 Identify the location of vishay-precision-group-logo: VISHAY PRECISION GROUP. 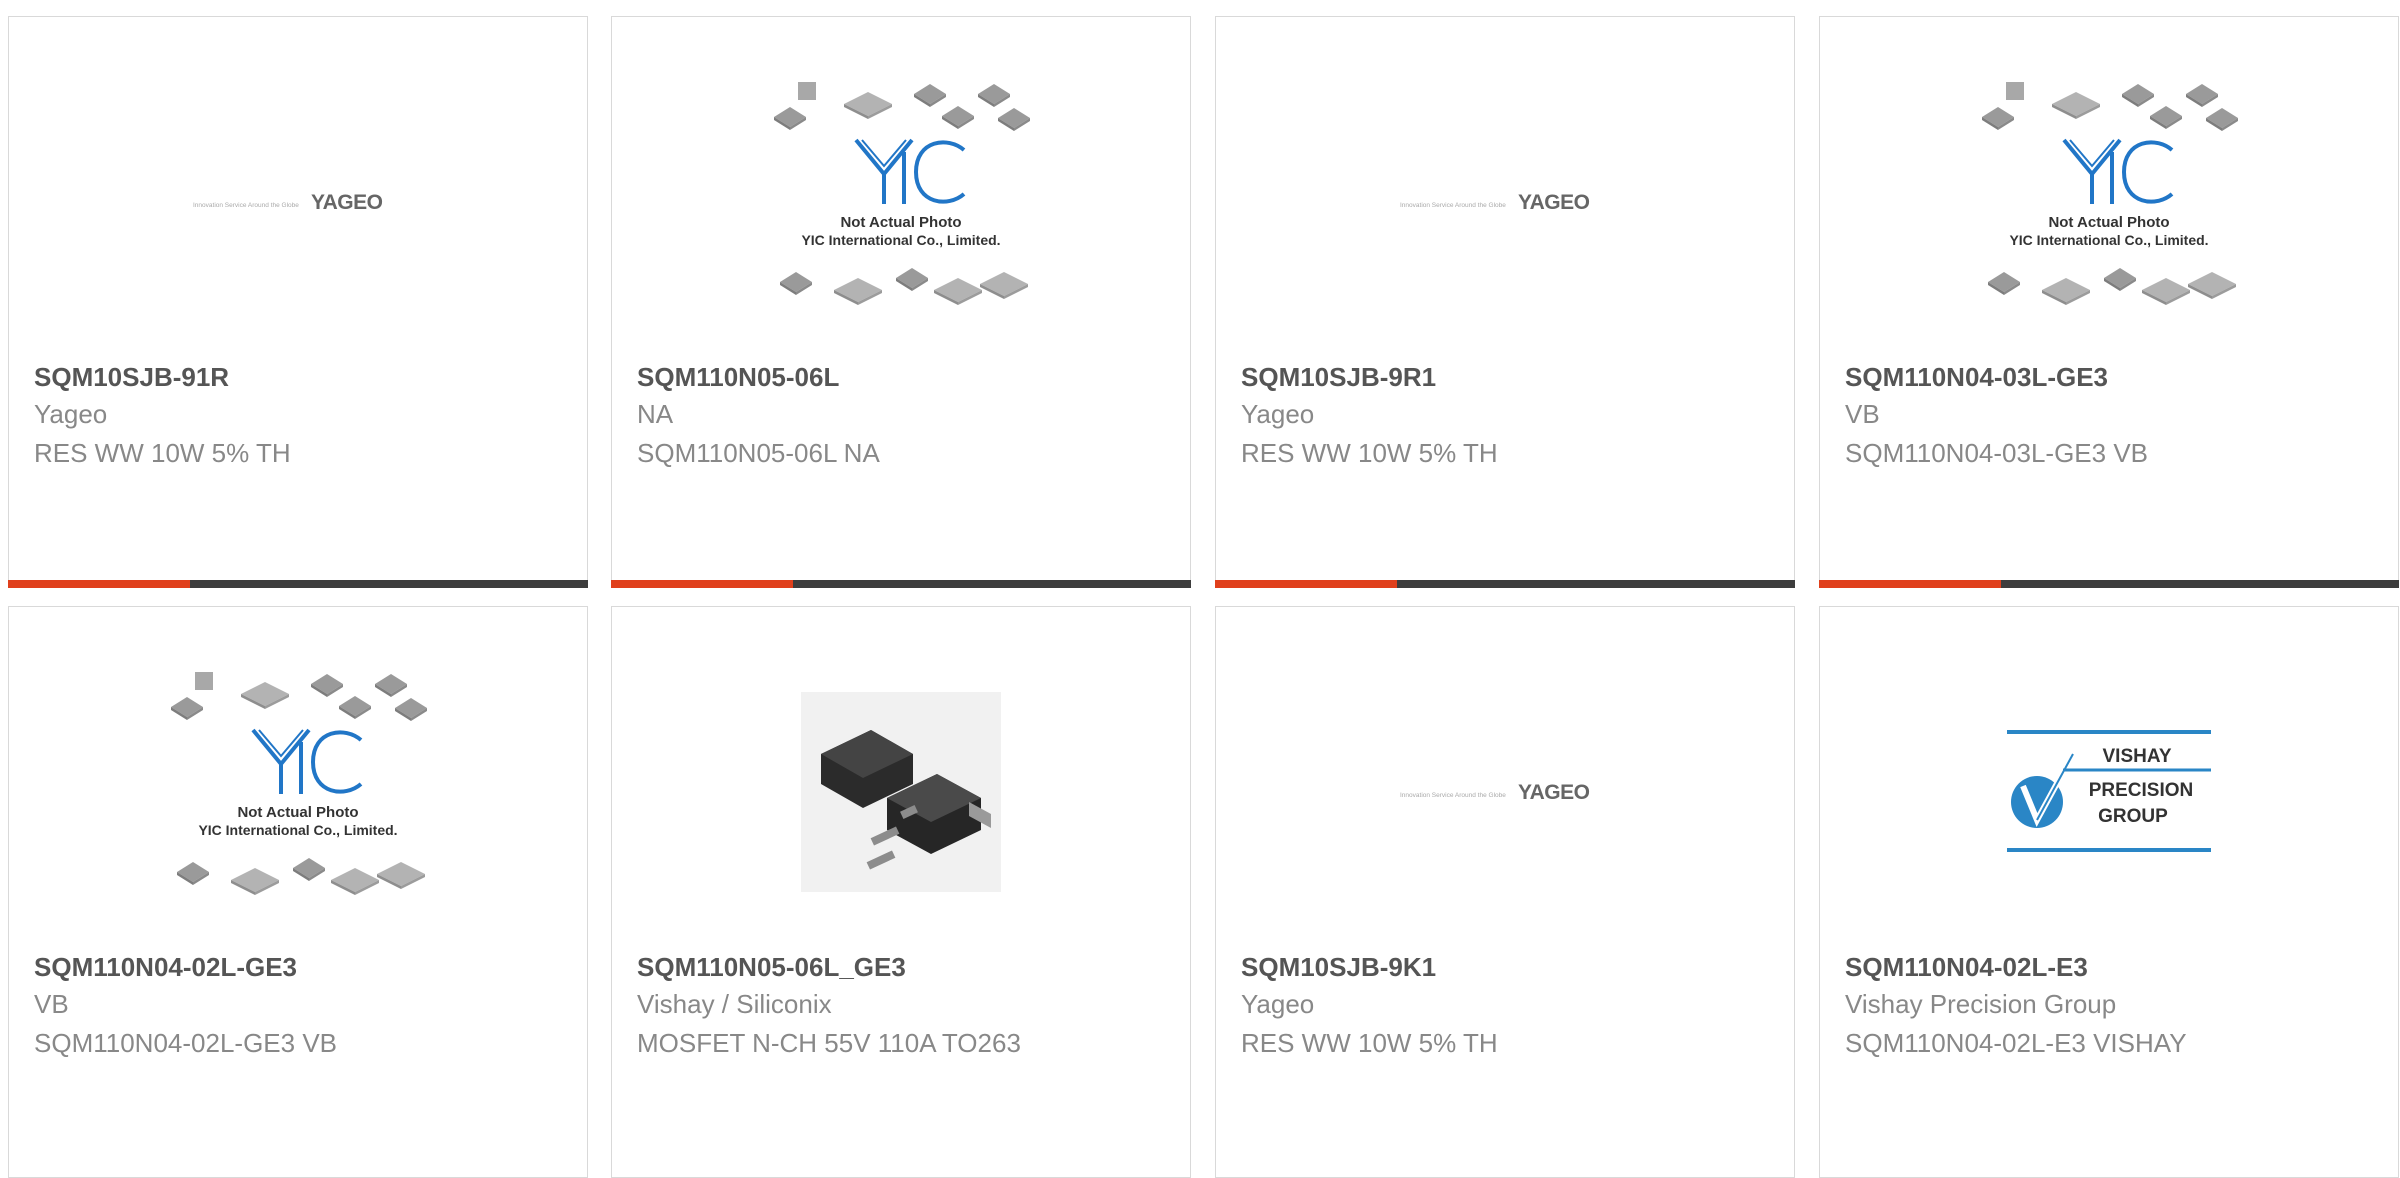
(2109, 791).